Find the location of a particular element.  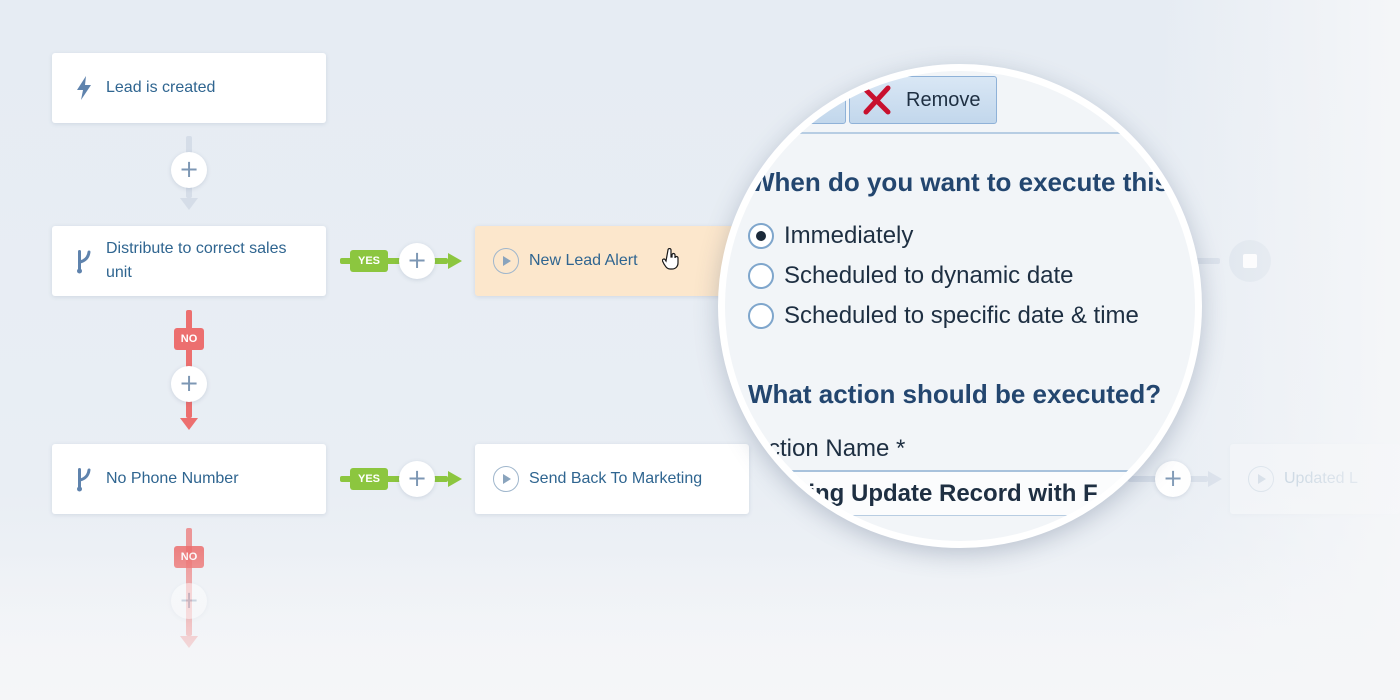

lightning-icon is located at coordinates (84, 88).